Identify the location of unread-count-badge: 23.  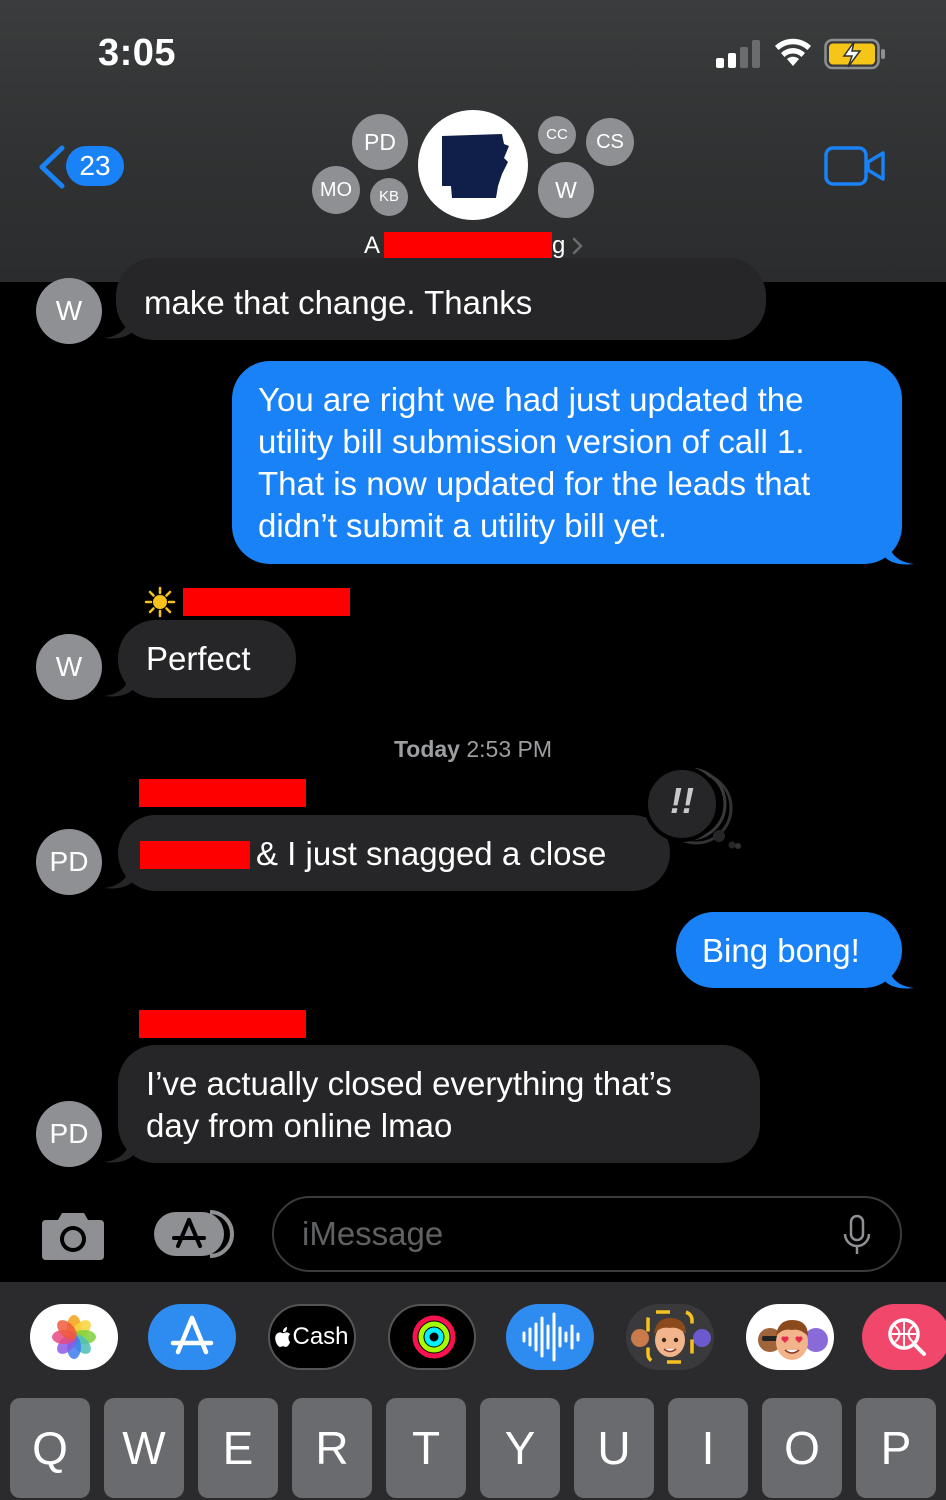
(95, 166).